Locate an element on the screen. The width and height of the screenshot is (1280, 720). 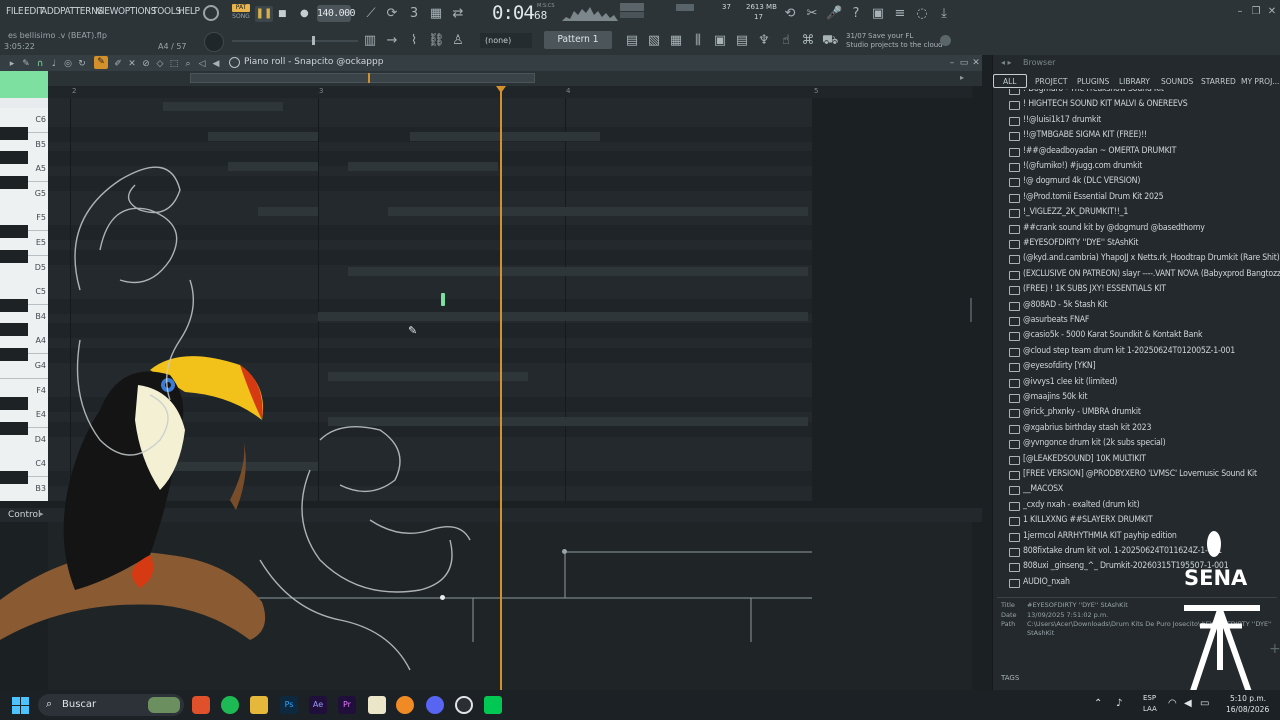
clock-date: 16/08/2026 is located at coordinates (1247, 709).